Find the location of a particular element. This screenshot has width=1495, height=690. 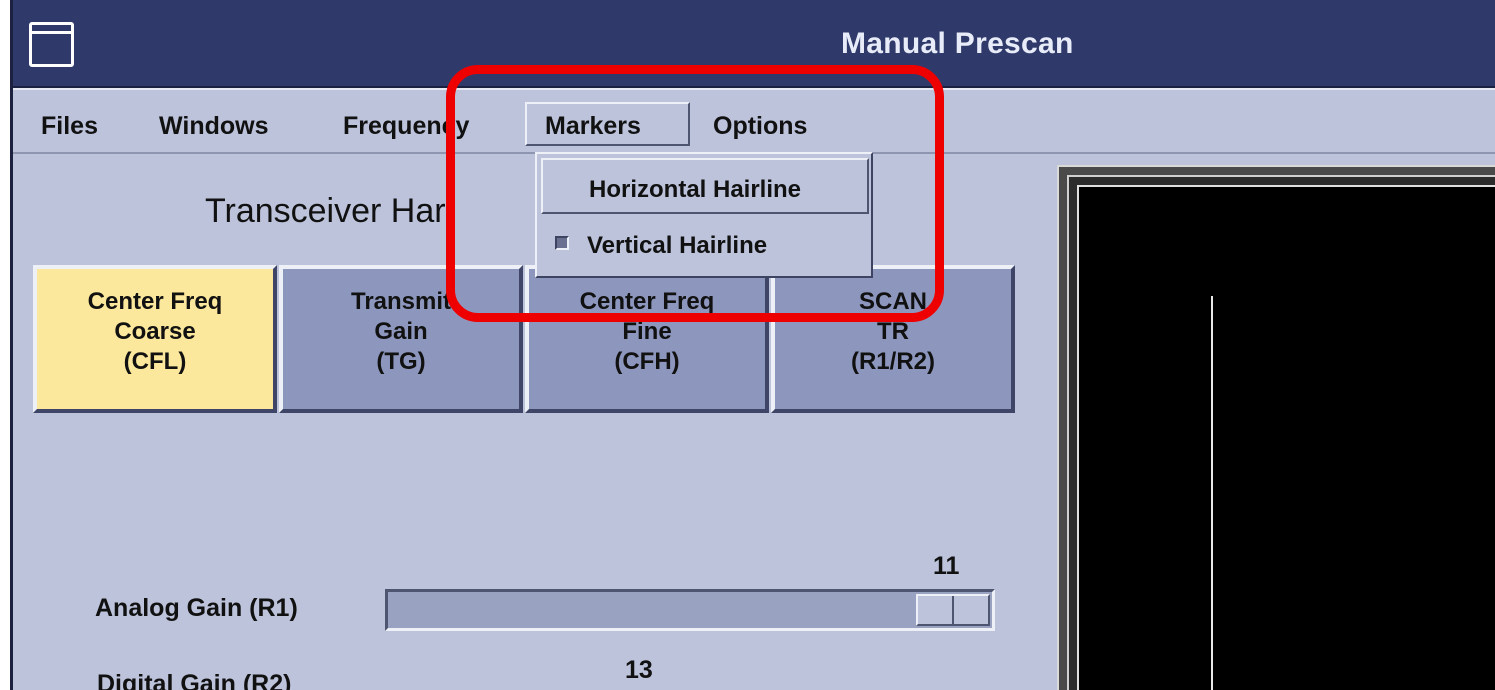

button-line: (CFL) is located at coordinates (155, 361).